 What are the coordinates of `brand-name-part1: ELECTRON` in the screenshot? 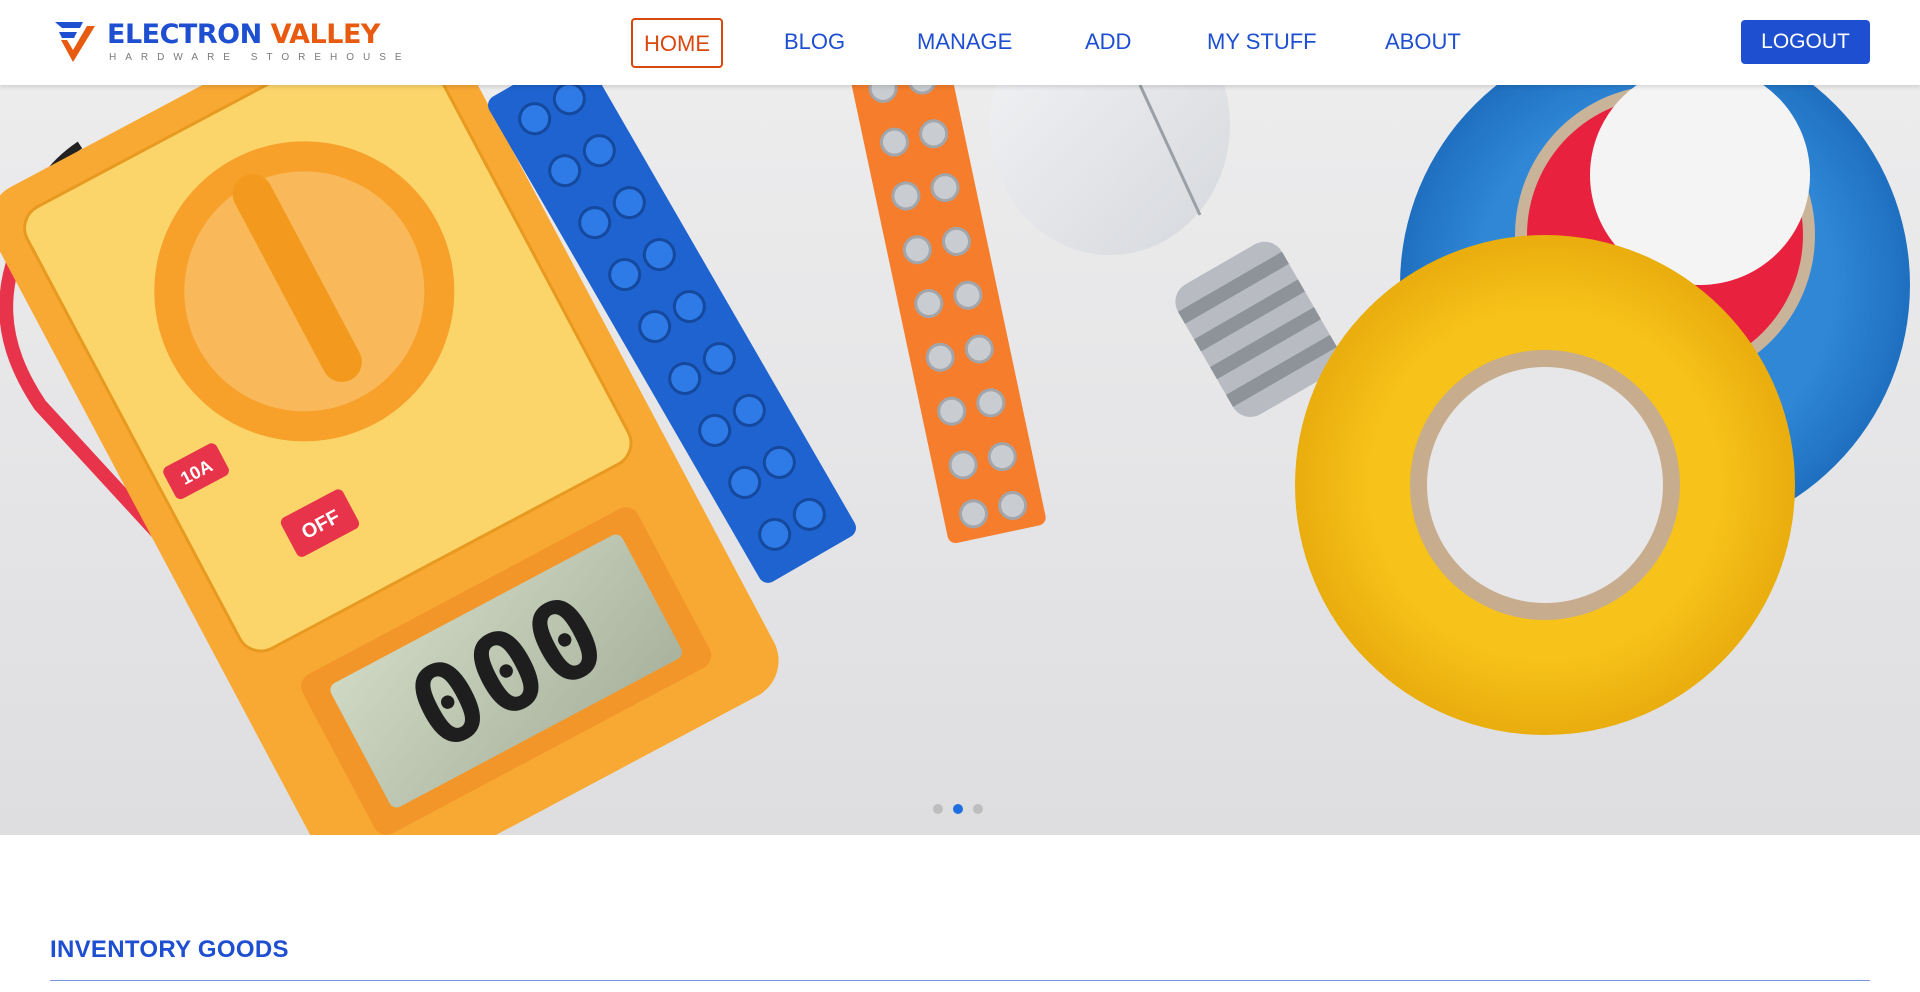 It's located at (184, 34).